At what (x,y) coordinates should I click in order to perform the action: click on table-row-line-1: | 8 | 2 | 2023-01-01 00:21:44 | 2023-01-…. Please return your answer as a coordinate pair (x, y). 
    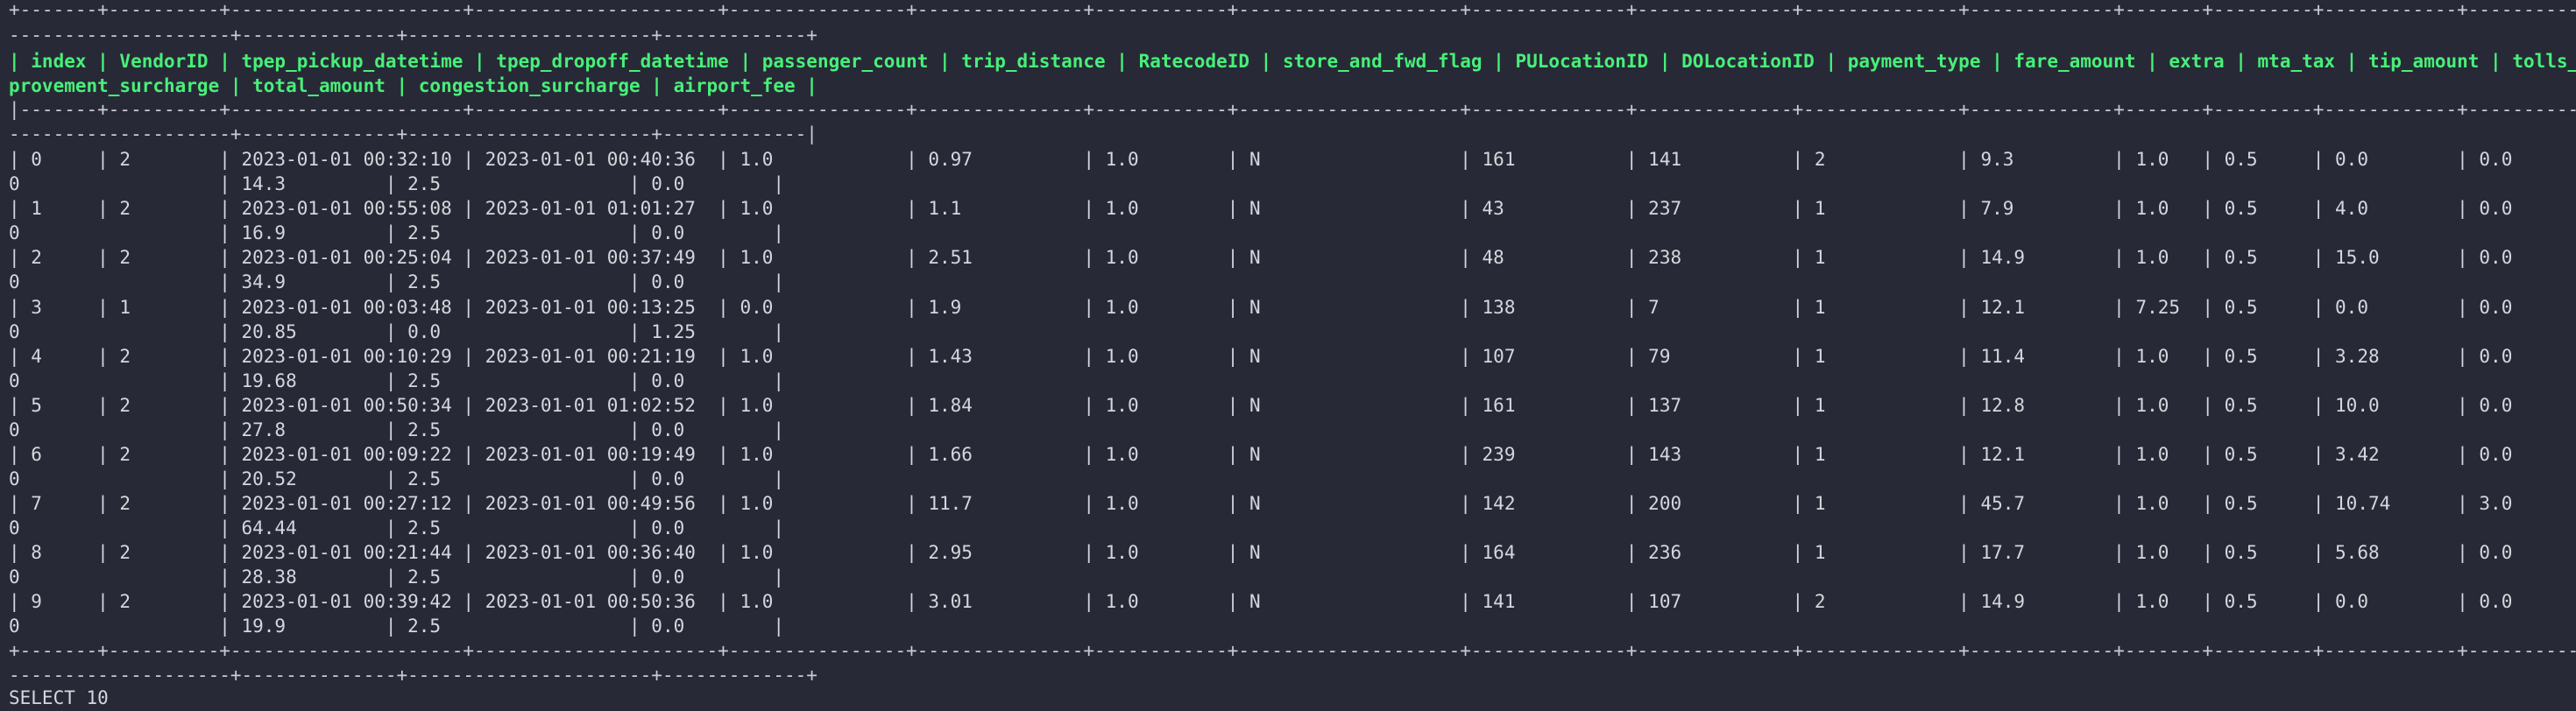
    Looking at the image, I should click on (1292, 552).